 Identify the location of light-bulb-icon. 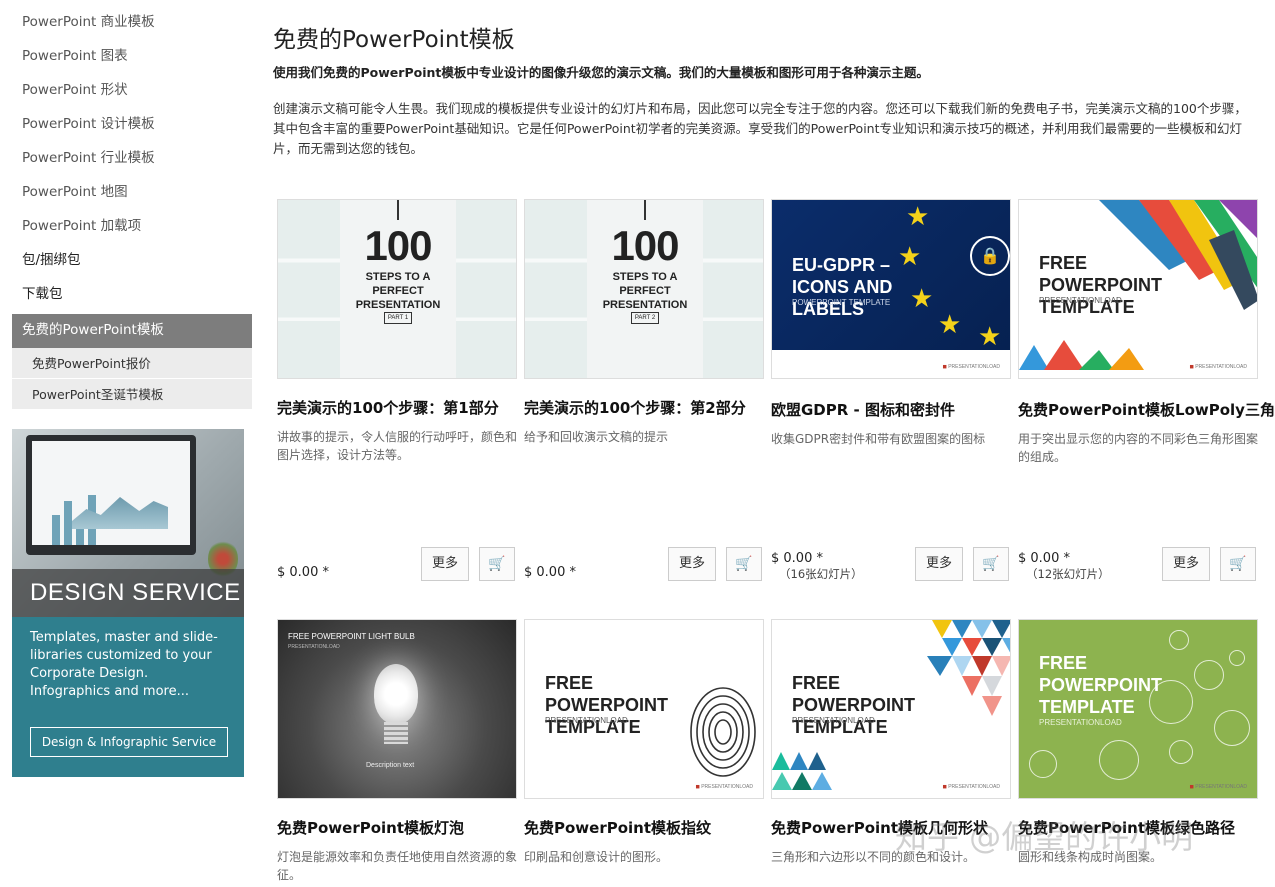
(396, 694).